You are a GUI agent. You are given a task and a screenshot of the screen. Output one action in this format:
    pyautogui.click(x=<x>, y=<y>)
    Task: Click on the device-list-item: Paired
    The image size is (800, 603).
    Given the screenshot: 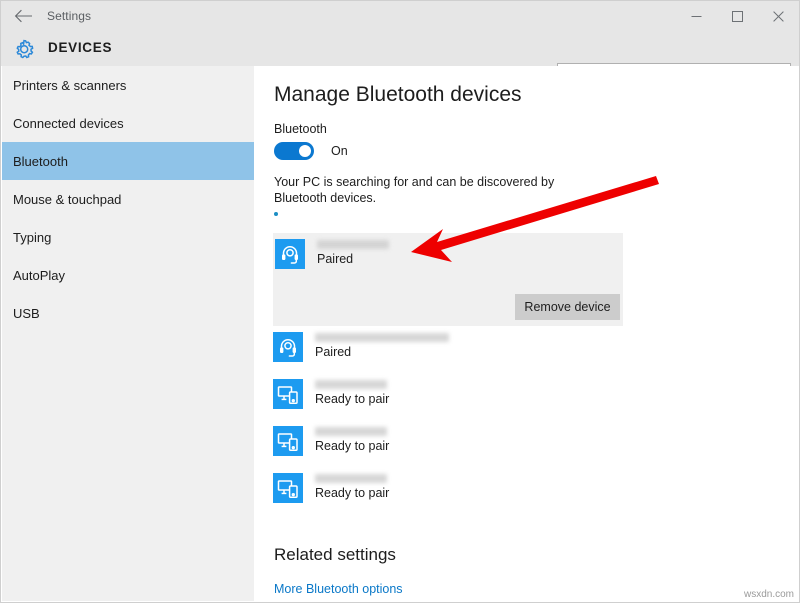 What is the action you would take?
    pyautogui.click(x=448, y=349)
    